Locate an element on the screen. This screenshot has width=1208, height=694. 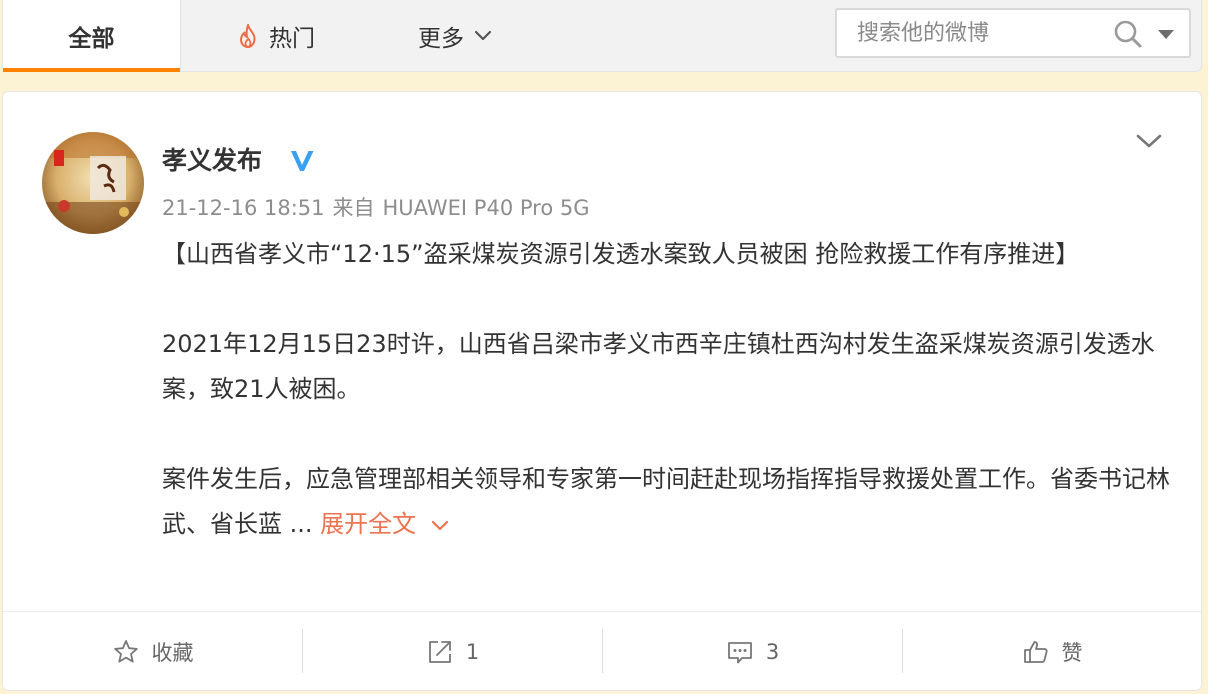
author-name: 孝义发布 is located at coordinates (212, 161).